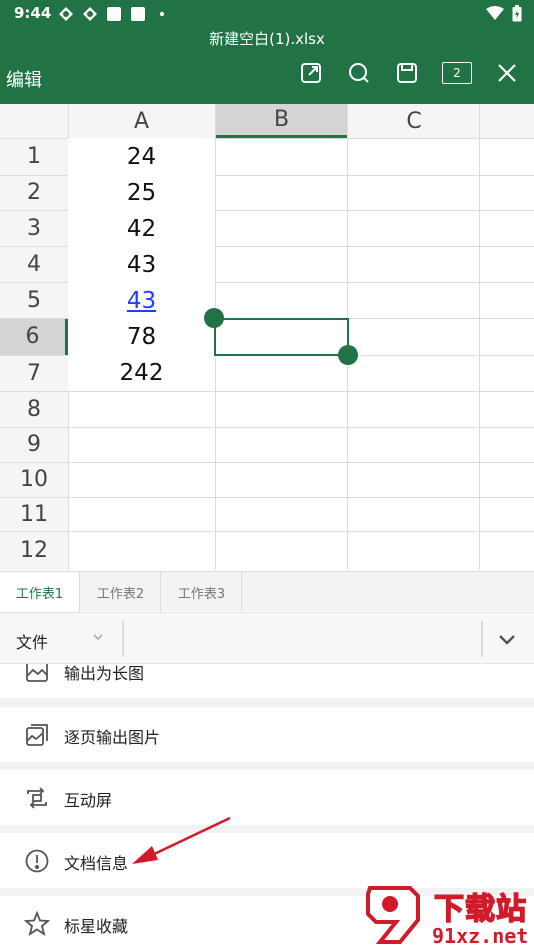 The width and height of the screenshot is (534, 950). I want to click on menu-item-label: 输出为长图, so click(104, 673).